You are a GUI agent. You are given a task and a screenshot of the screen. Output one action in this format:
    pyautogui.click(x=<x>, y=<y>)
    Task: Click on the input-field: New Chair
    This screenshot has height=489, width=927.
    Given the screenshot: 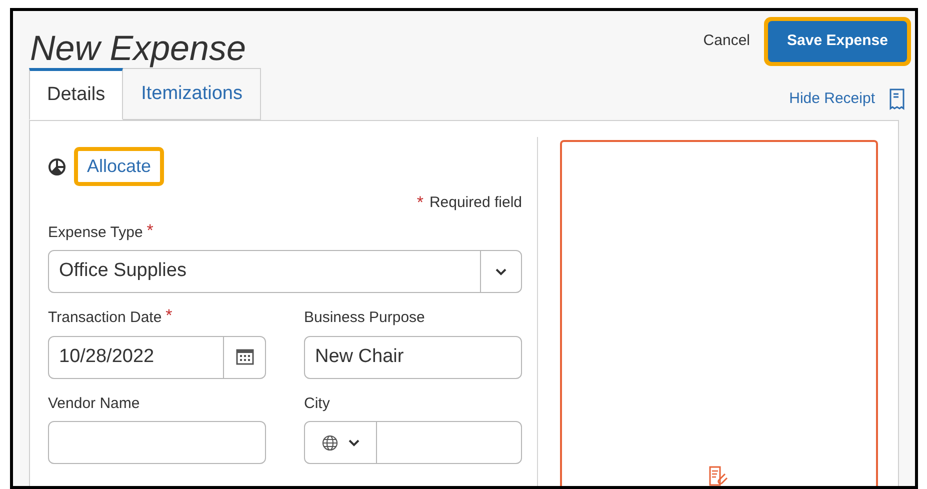 What is the action you would take?
    pyautogui.click(x=413, y=357)
    